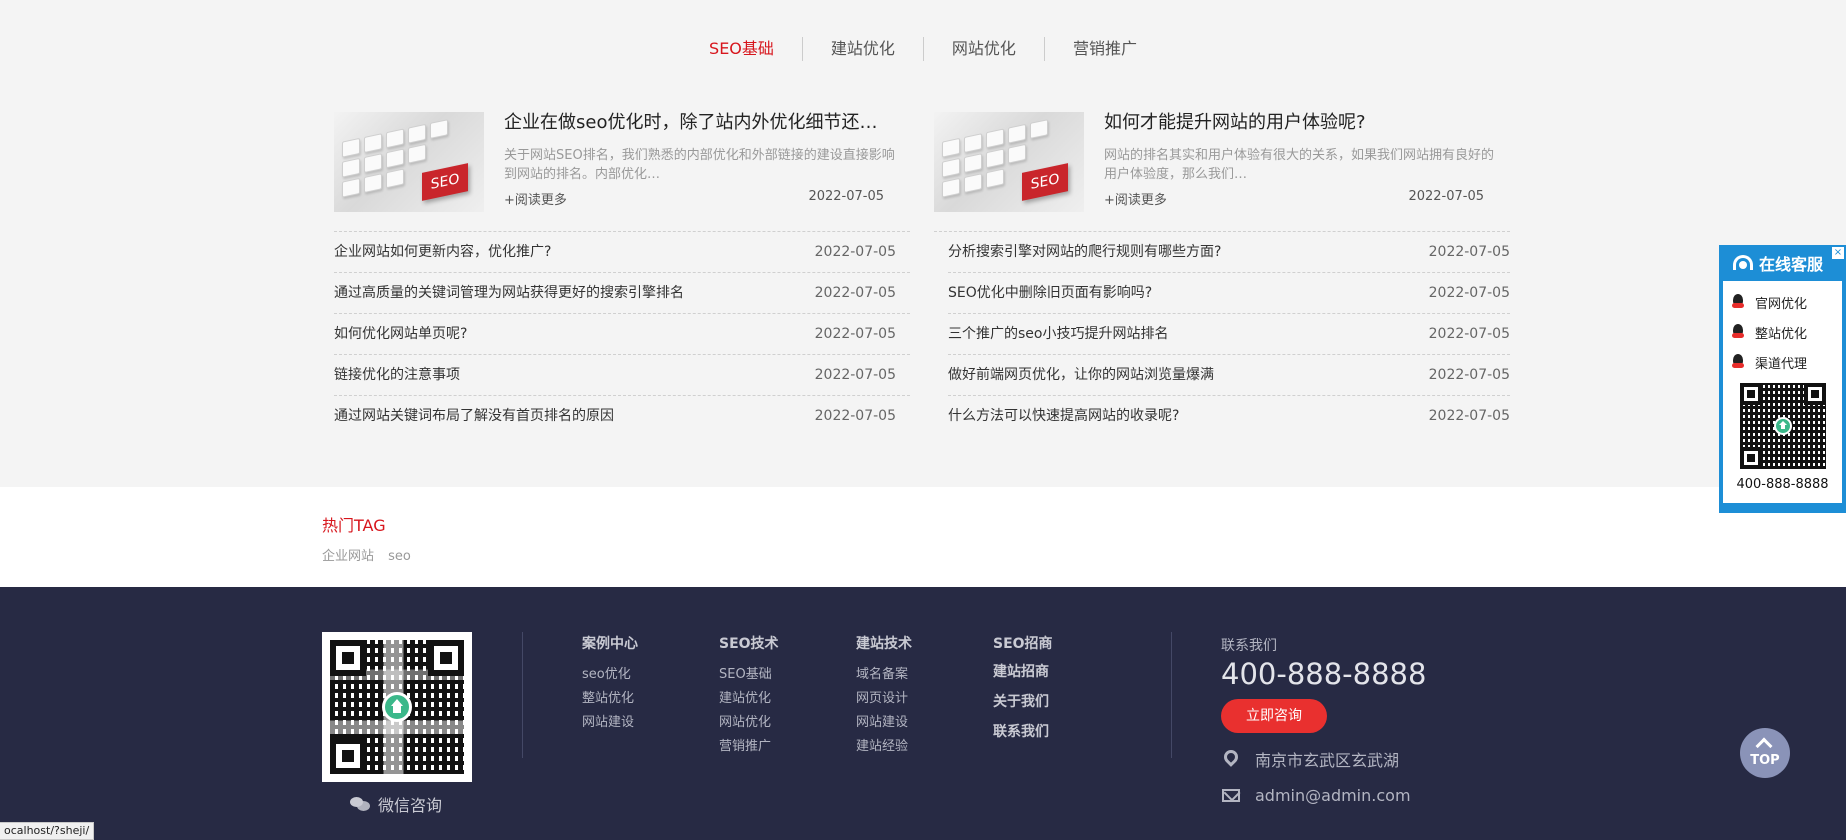 The image size is (1846, 840). I want to click on footer-link: 网站优化, so click(749, 723).